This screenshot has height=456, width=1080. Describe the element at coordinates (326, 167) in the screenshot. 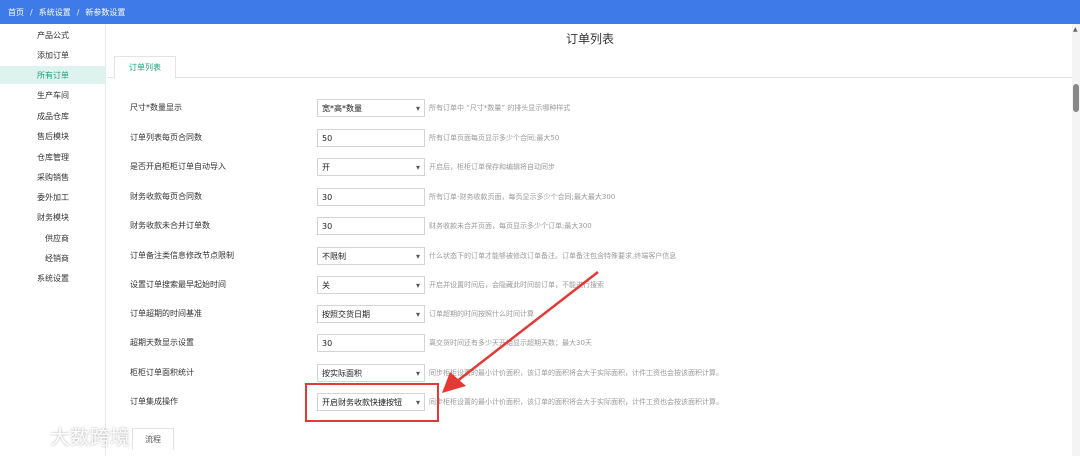

I see `select-value: 开` at that location.